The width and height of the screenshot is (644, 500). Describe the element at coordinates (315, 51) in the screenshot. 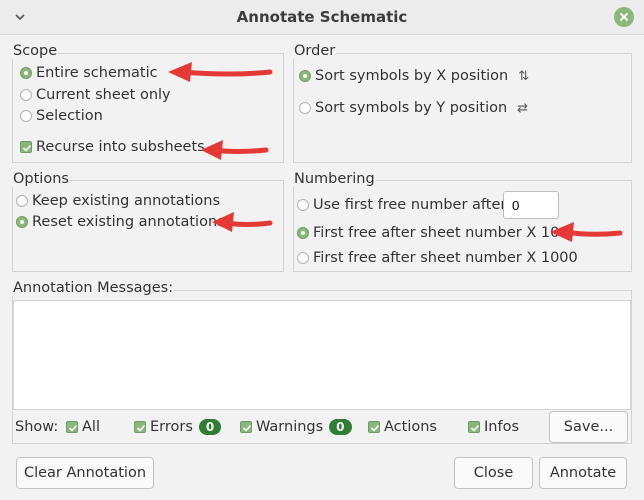

I see `order-label: Order` at that location.